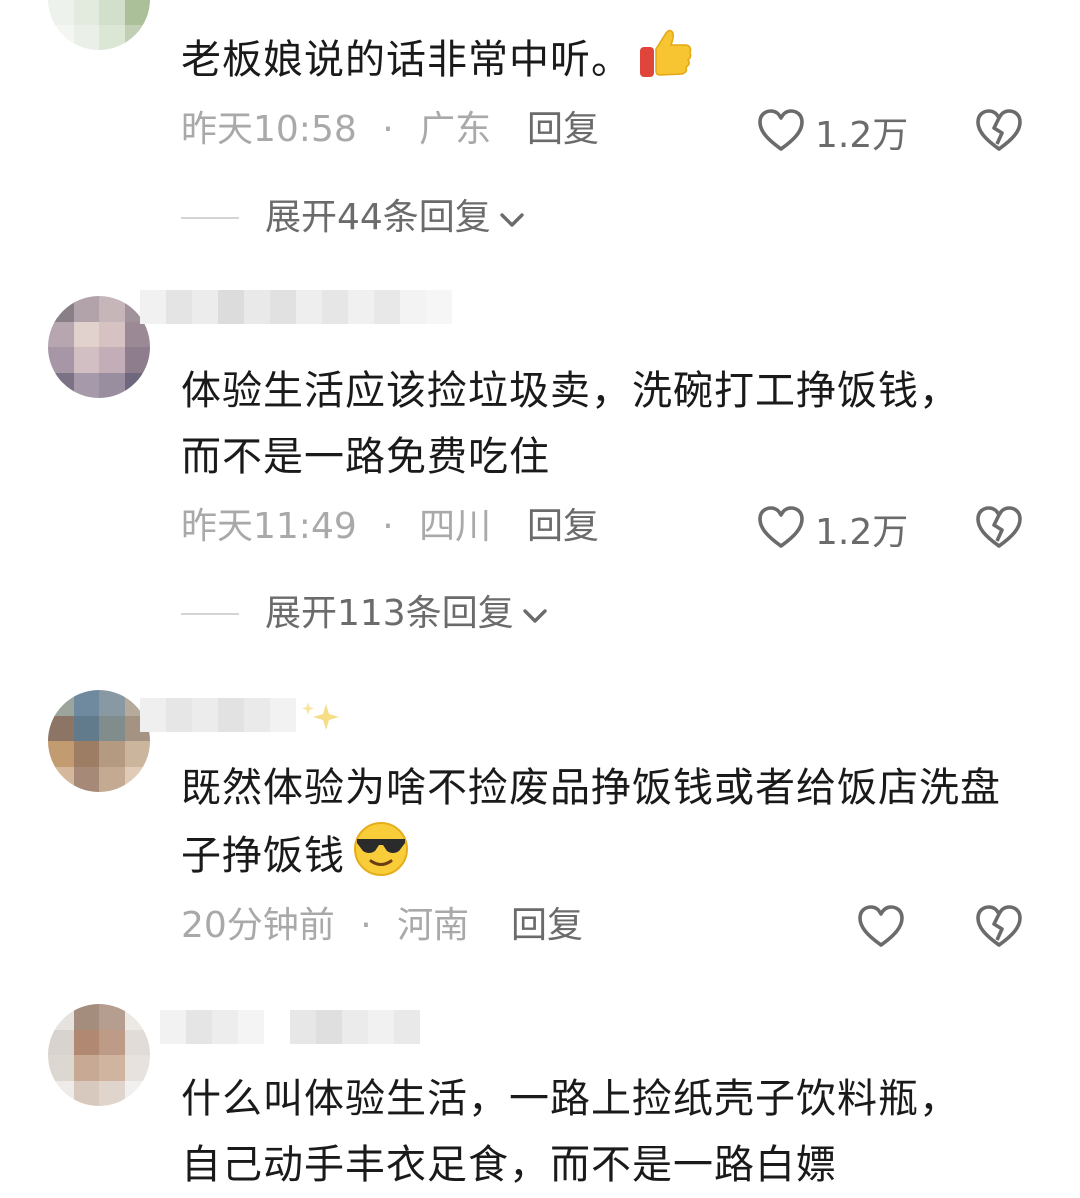 The height and width of the screenshot is (1198, 1080). What do you see at coordinates (570, 1132) in the screenshot?
I see `comment-text: 什么叫体验生活，一路上捡纸壳子饮料瓶，自己动手丰衣足食，而不是一路白嫖` at bounding box center [570, 1132].